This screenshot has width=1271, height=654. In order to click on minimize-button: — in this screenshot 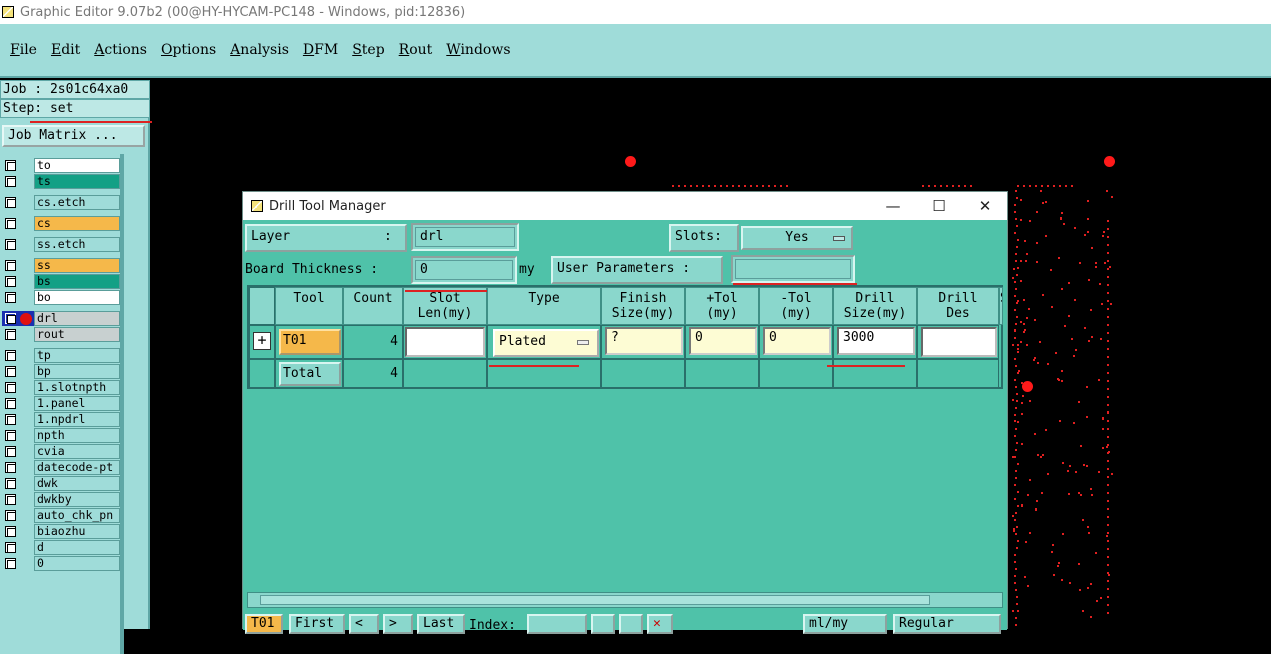, I will do `click(893, 206)`.